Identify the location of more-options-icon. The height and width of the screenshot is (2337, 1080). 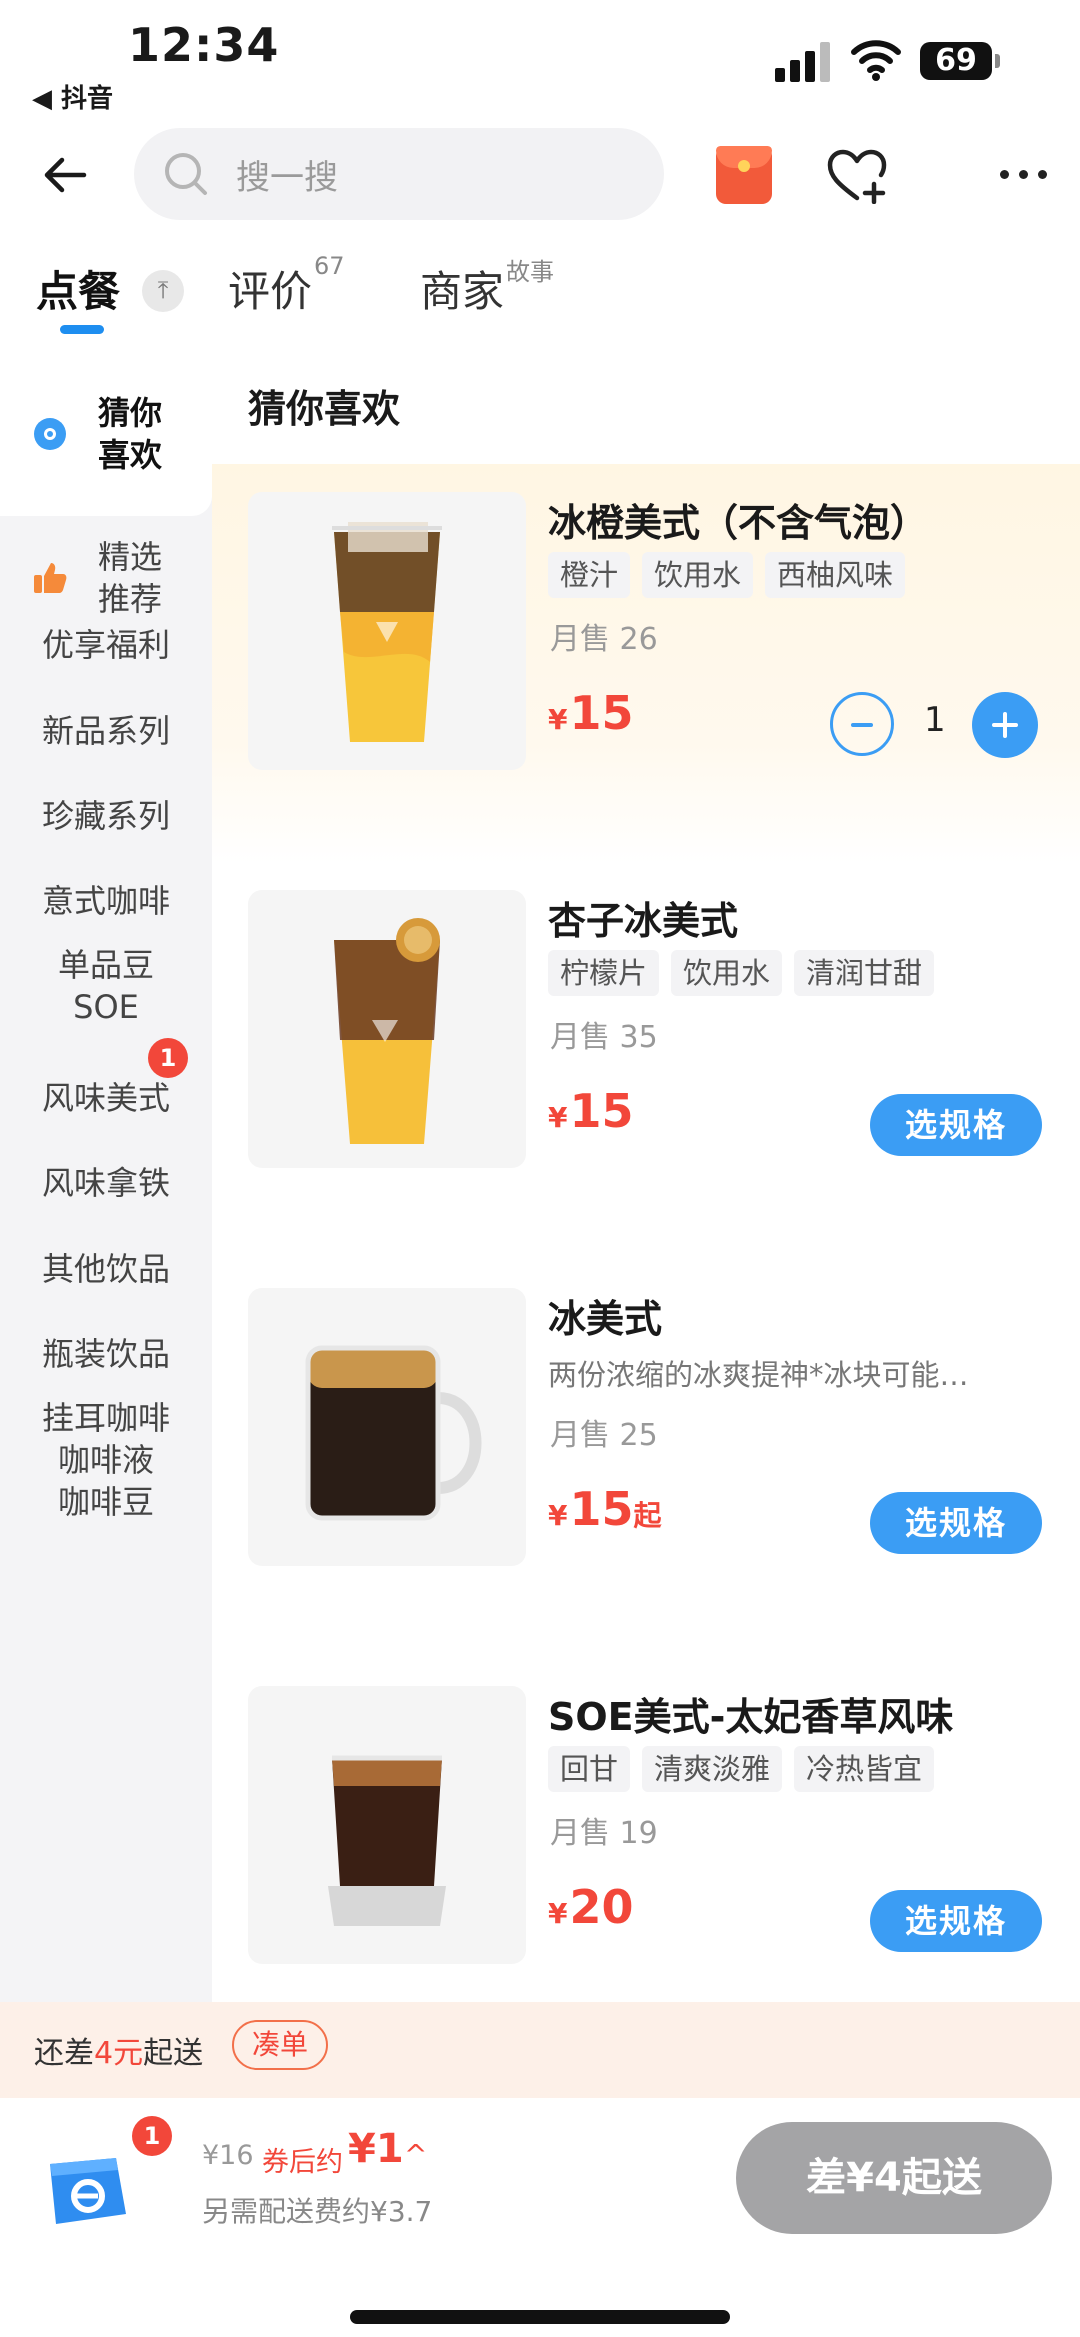
(1025, 176).